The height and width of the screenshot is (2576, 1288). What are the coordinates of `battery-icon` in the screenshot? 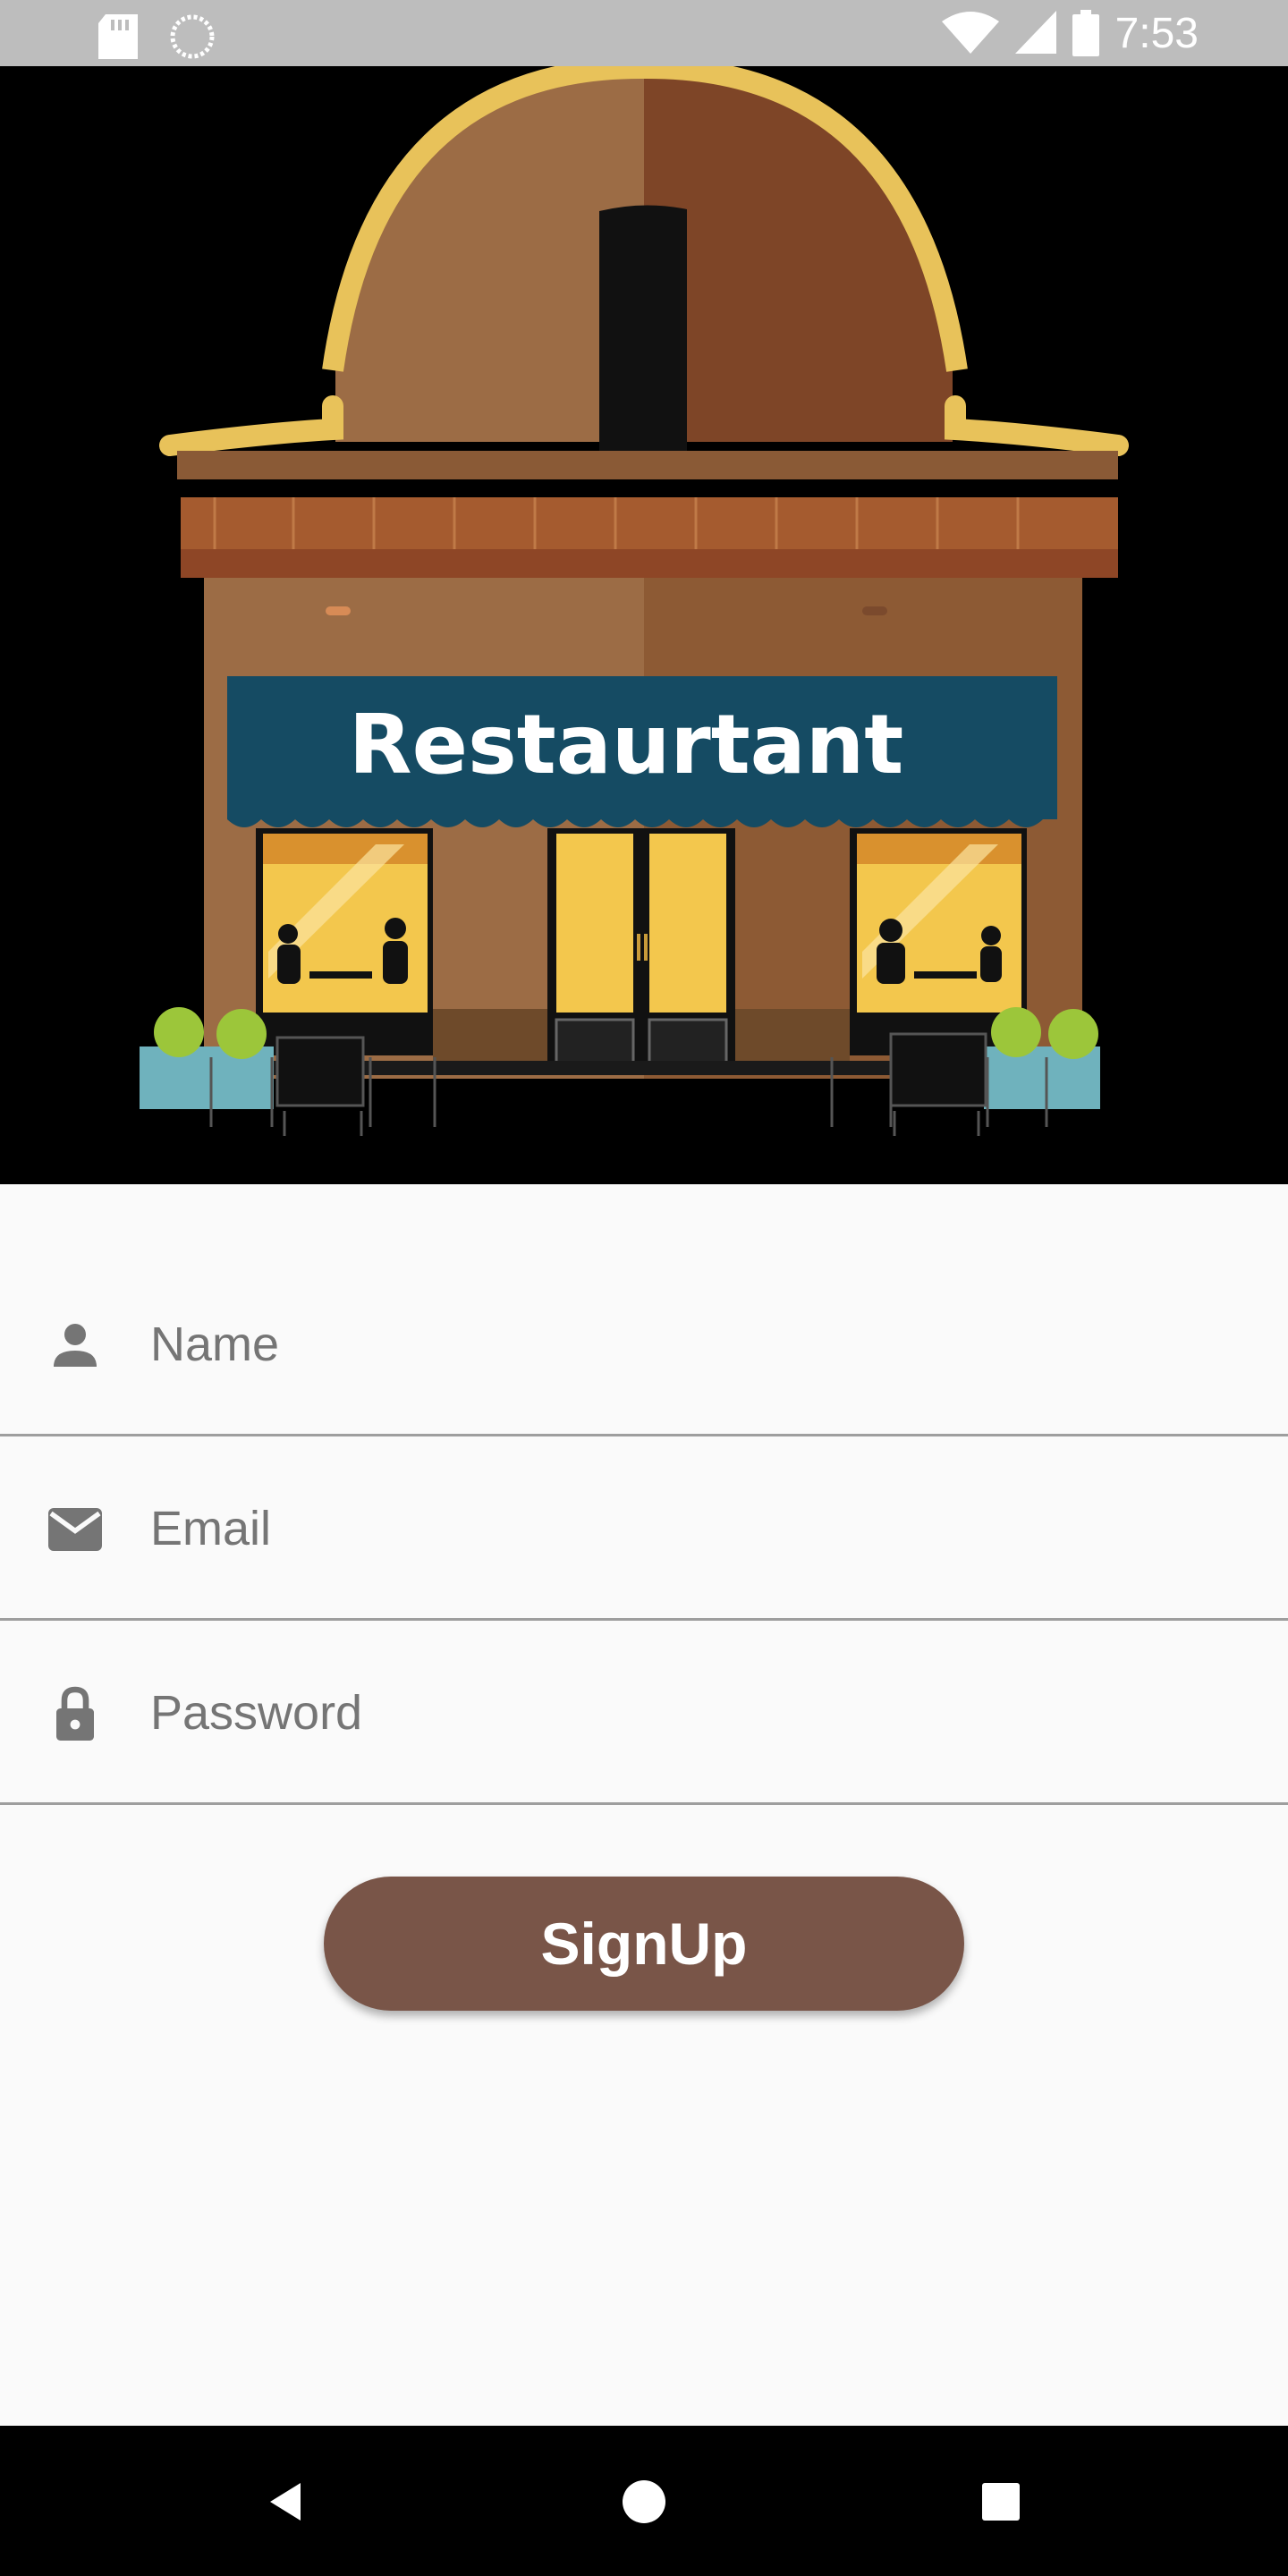 It's located at (1085, 33).